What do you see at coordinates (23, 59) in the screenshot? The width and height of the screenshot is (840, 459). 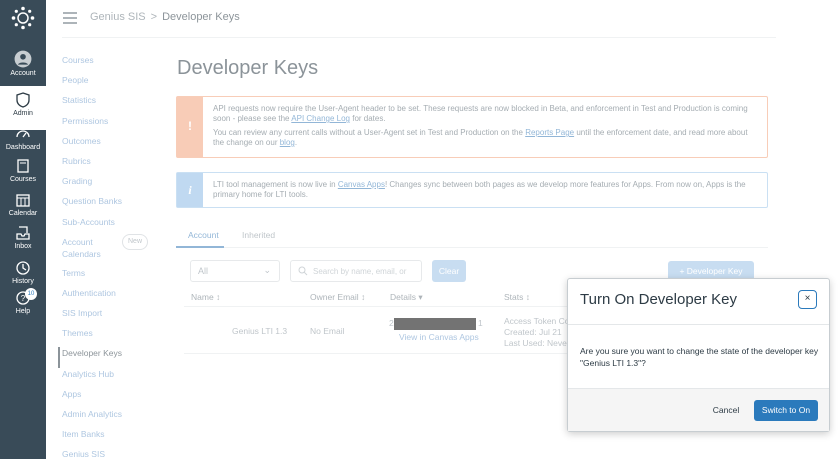 I see `account-icon` at bounding box center [23, 59].